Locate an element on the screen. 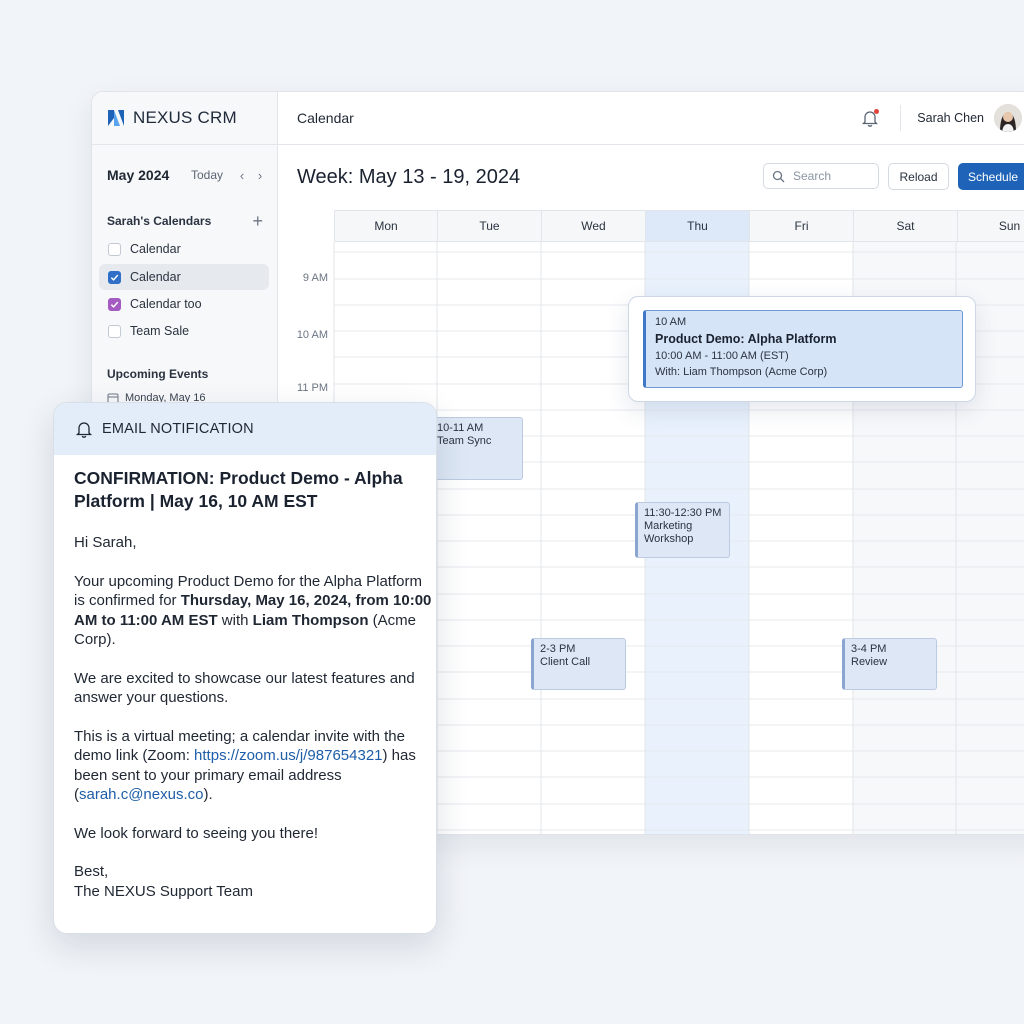 The height and width of the screenshot is (1024, 1024). today-button: Today is located at coordinates (207, 175).